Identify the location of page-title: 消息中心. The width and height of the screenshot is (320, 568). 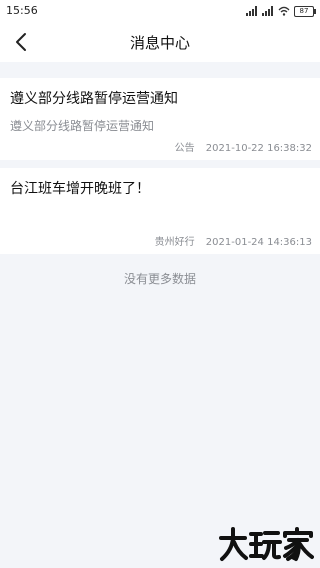
(159, 43).